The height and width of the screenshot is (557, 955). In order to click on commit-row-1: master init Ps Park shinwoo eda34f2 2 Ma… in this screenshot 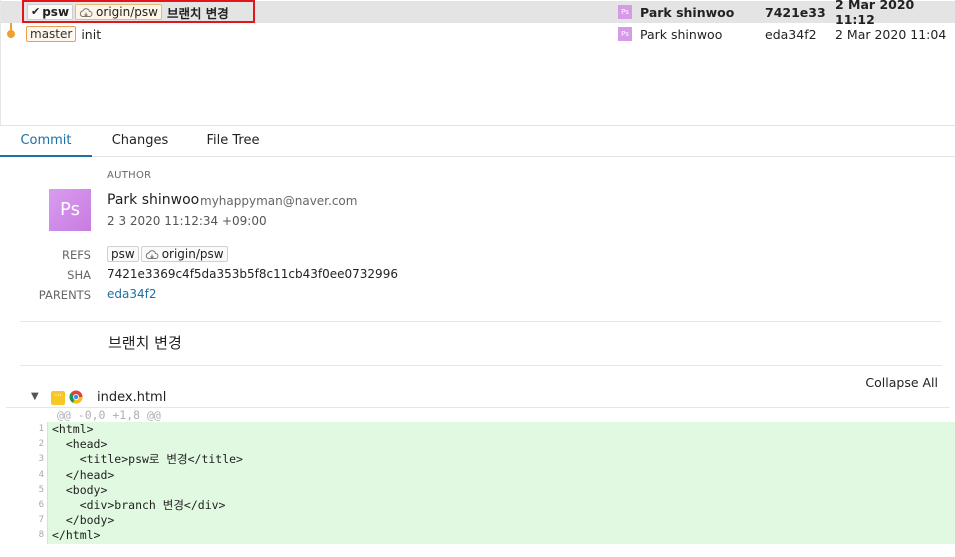, I will do `click(478, 34)`.